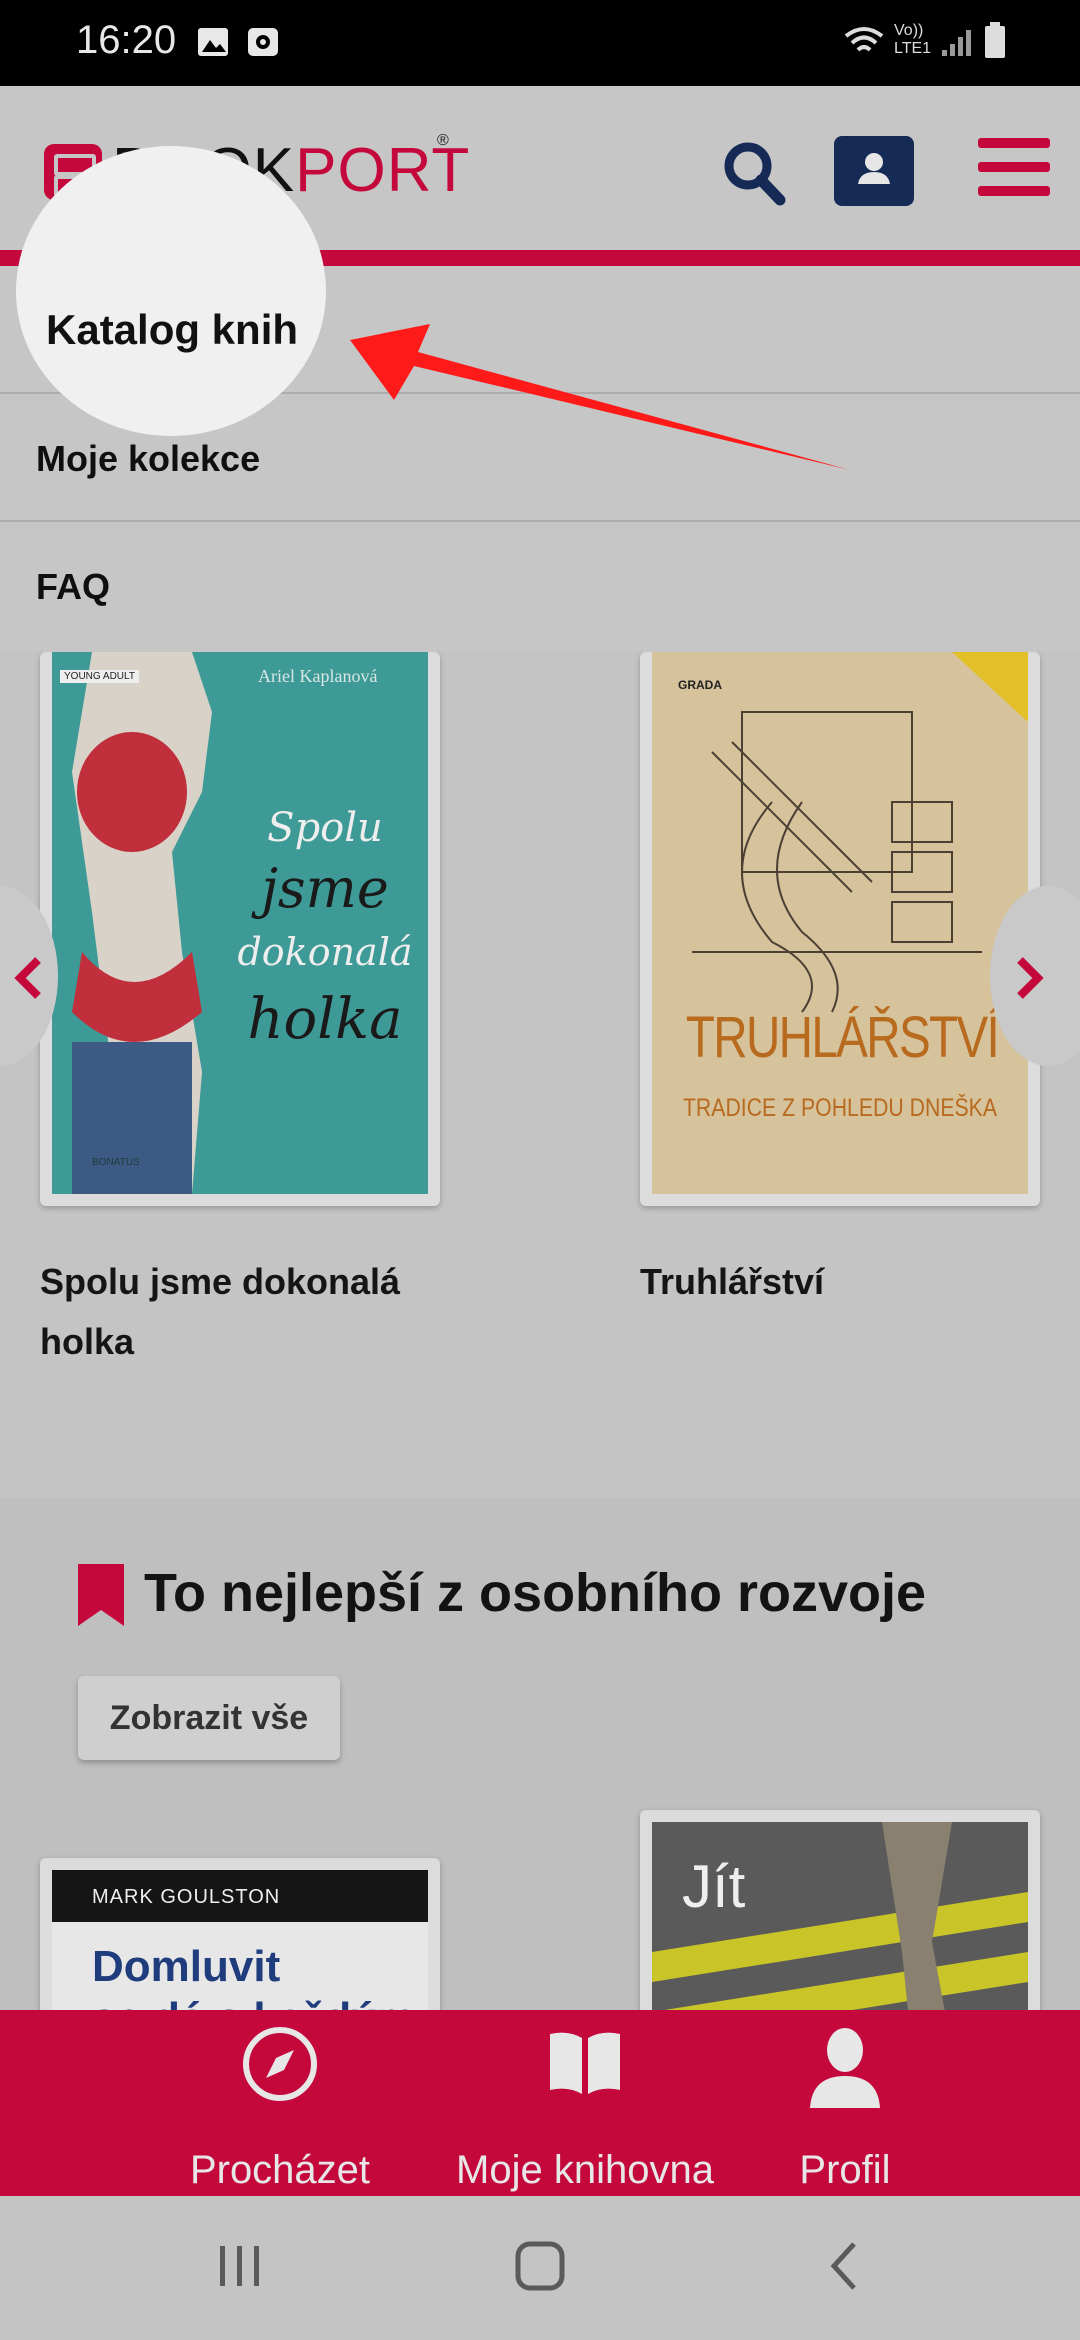  What do you see at coordinates (126, 40) in the screenshot?
I see `status-time: 16:20` at bounding box center [126, 40].